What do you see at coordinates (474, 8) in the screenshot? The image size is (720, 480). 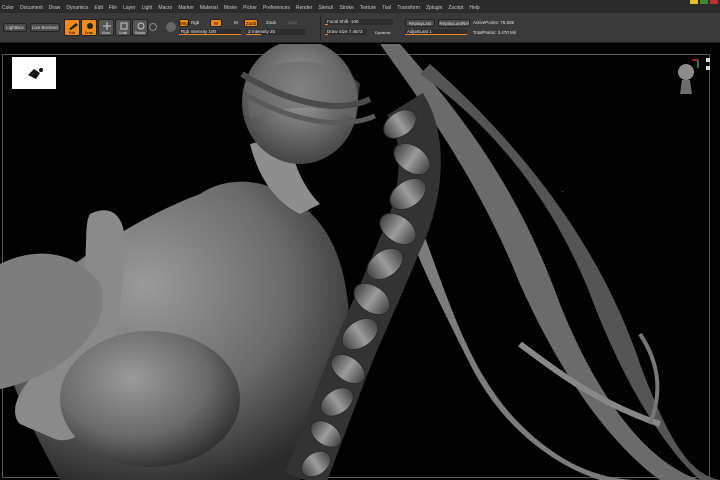 I see `menu-help: Help` at bounding box center [474, 8].